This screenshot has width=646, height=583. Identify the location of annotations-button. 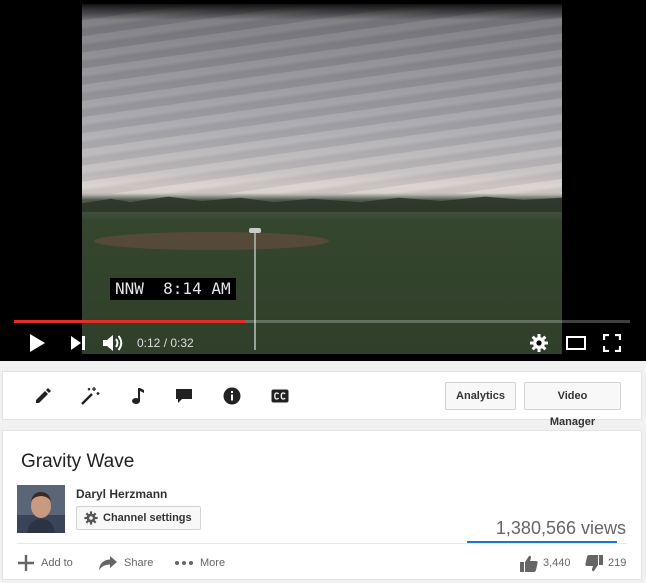
(184, 396).